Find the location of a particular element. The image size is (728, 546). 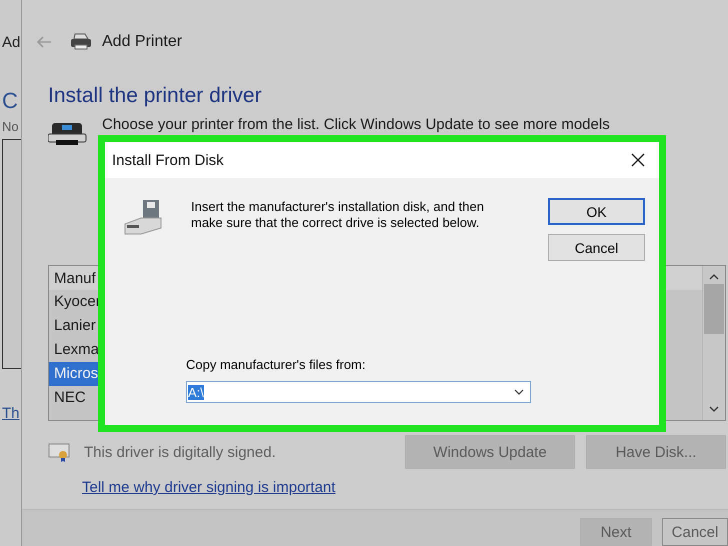

scroll-down-icon is located at coordinates (714, 409).